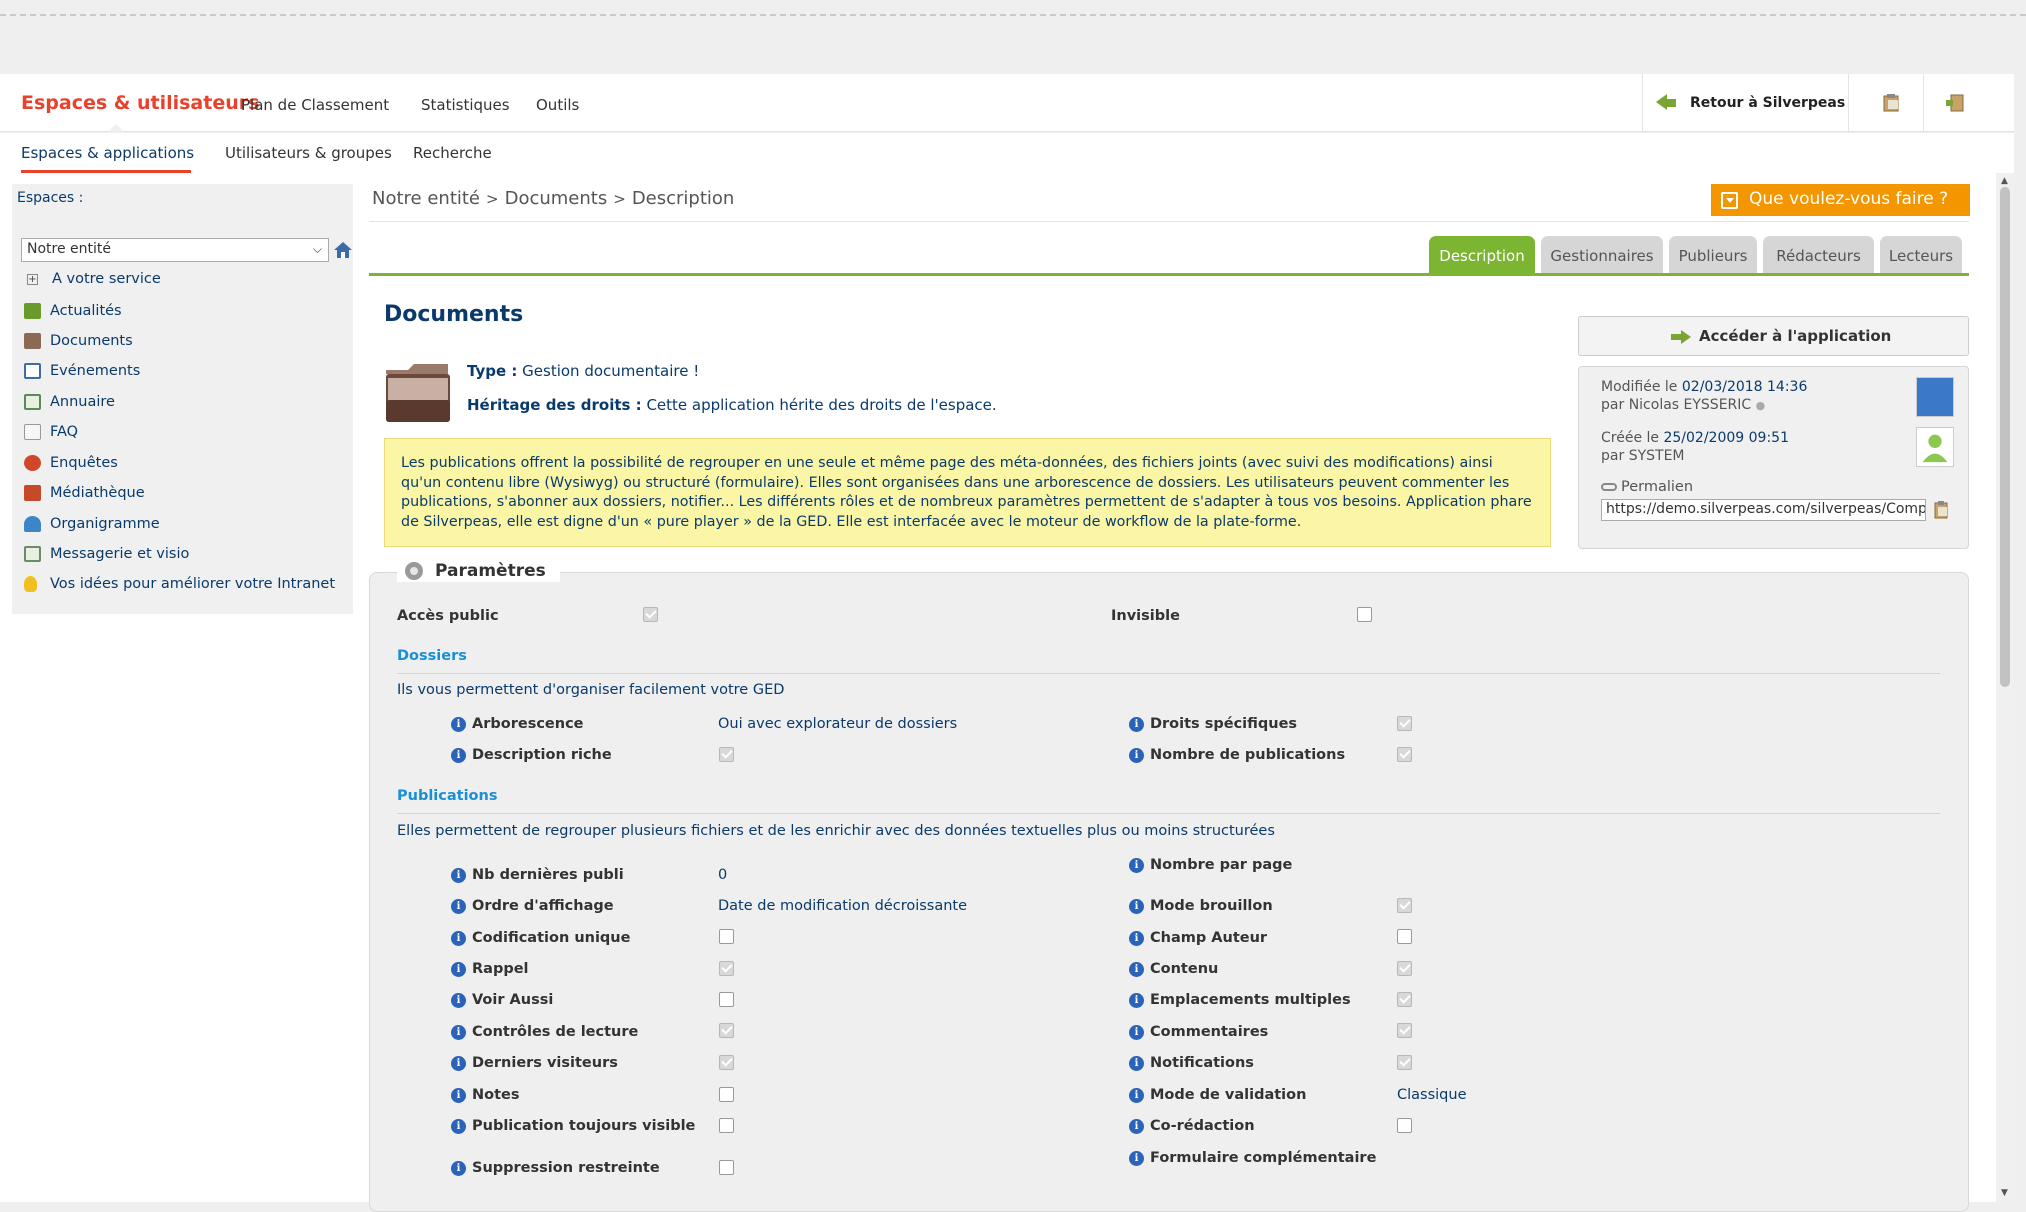  What do you see at coordinates (465, 105) in the screenshot?
I see `nav-statistiques: Statistiques` at bounding box center [465, 105].